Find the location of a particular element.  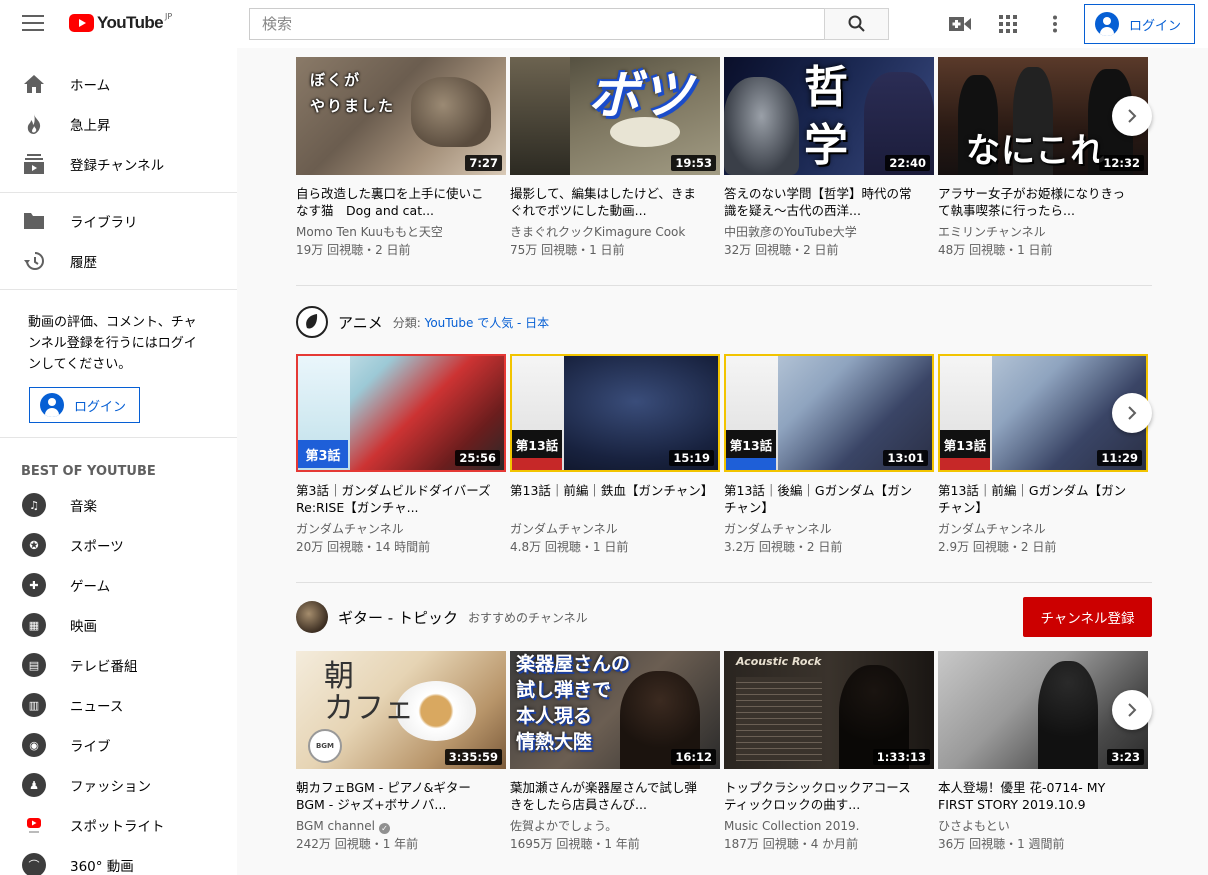

sidebar-item-tv: ▤ テレビ番組 is located at coordinates (118, 665).